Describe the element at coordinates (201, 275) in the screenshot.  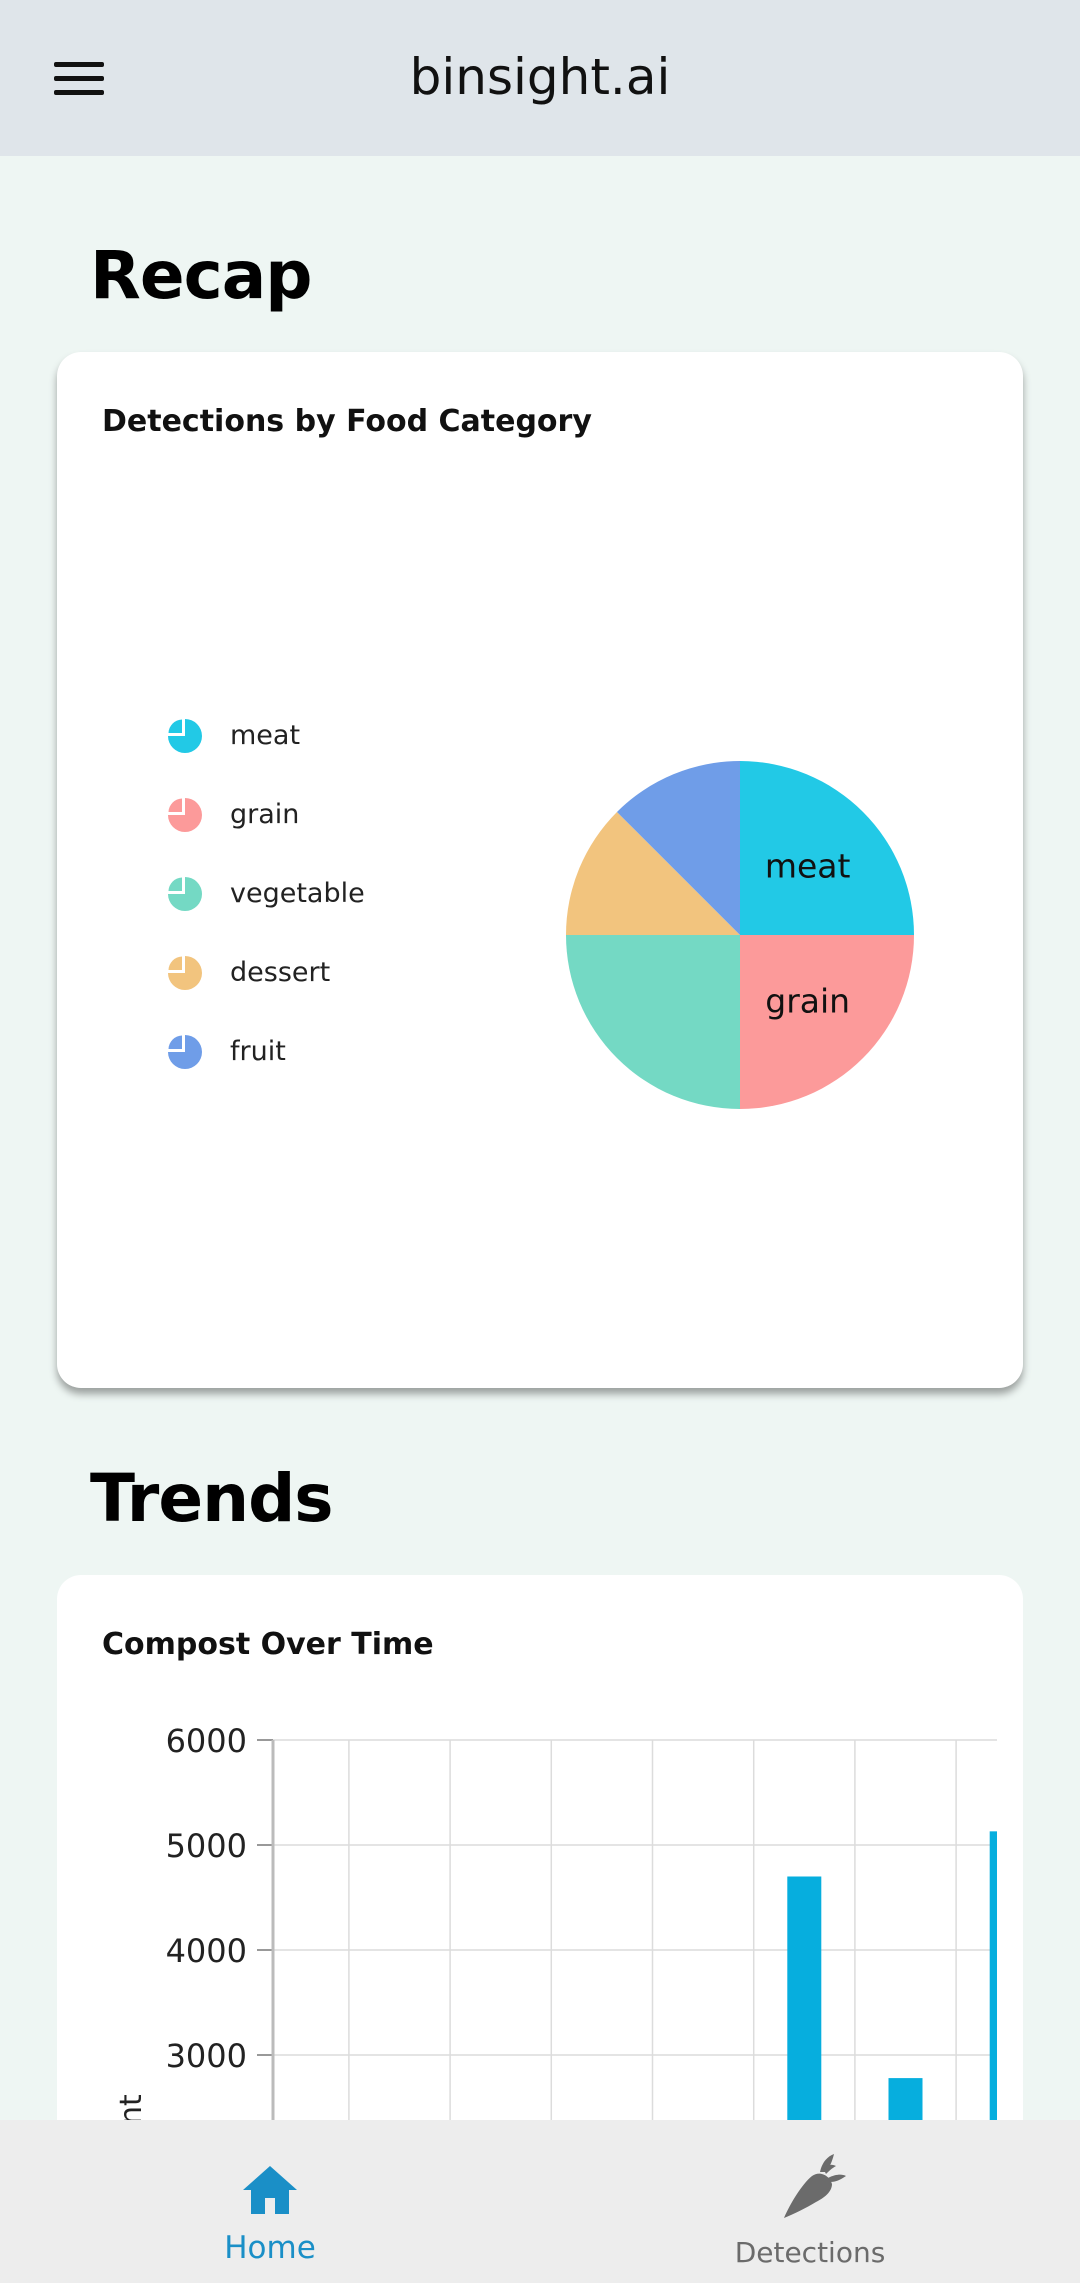
I see `recap-heading: Recap` at that location.